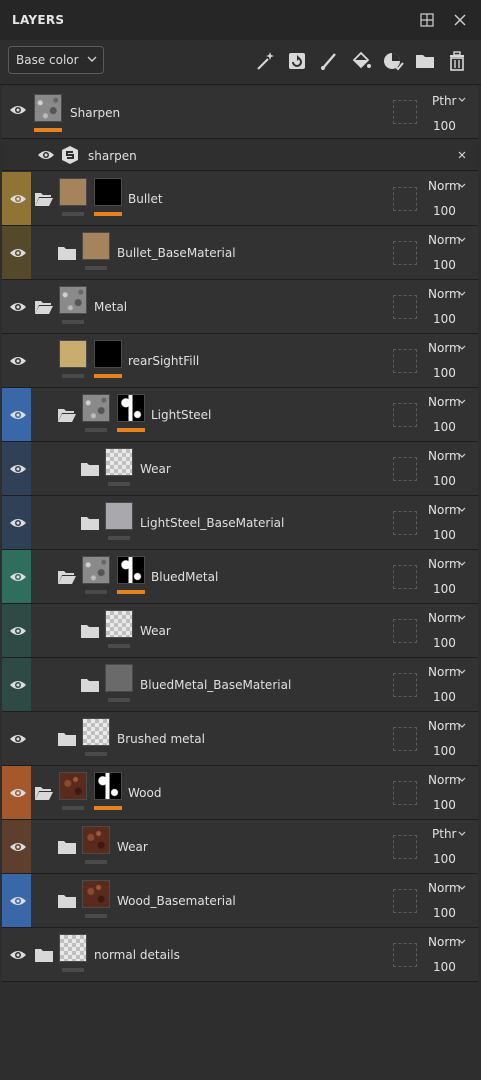 Image resolution: width=481 pixels, height=1080 pixels. I want to click on close-icon, so click(462, 155).